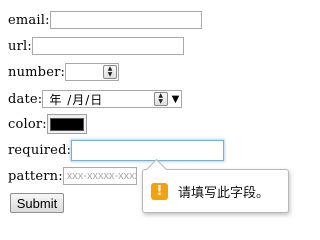  What do you see at coordinates (148, 150) in the screenshot?
I see `required-field` at bounding box center [148, 150].